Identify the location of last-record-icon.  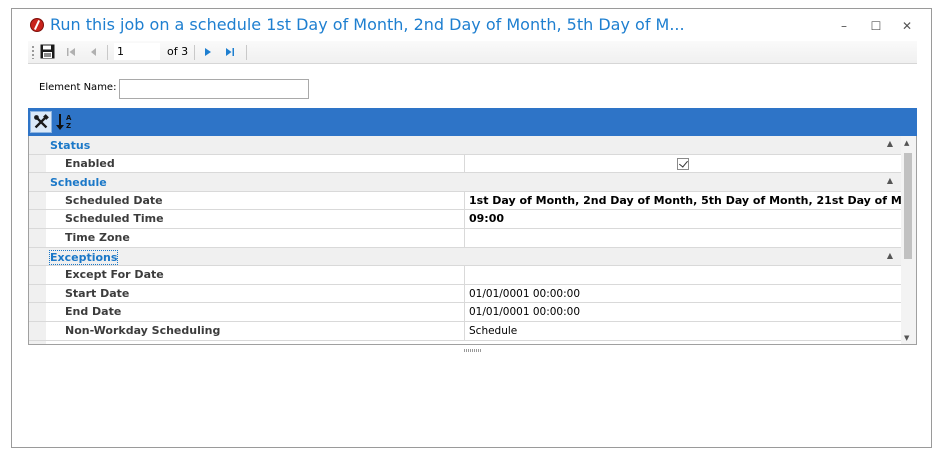
(230, 52).